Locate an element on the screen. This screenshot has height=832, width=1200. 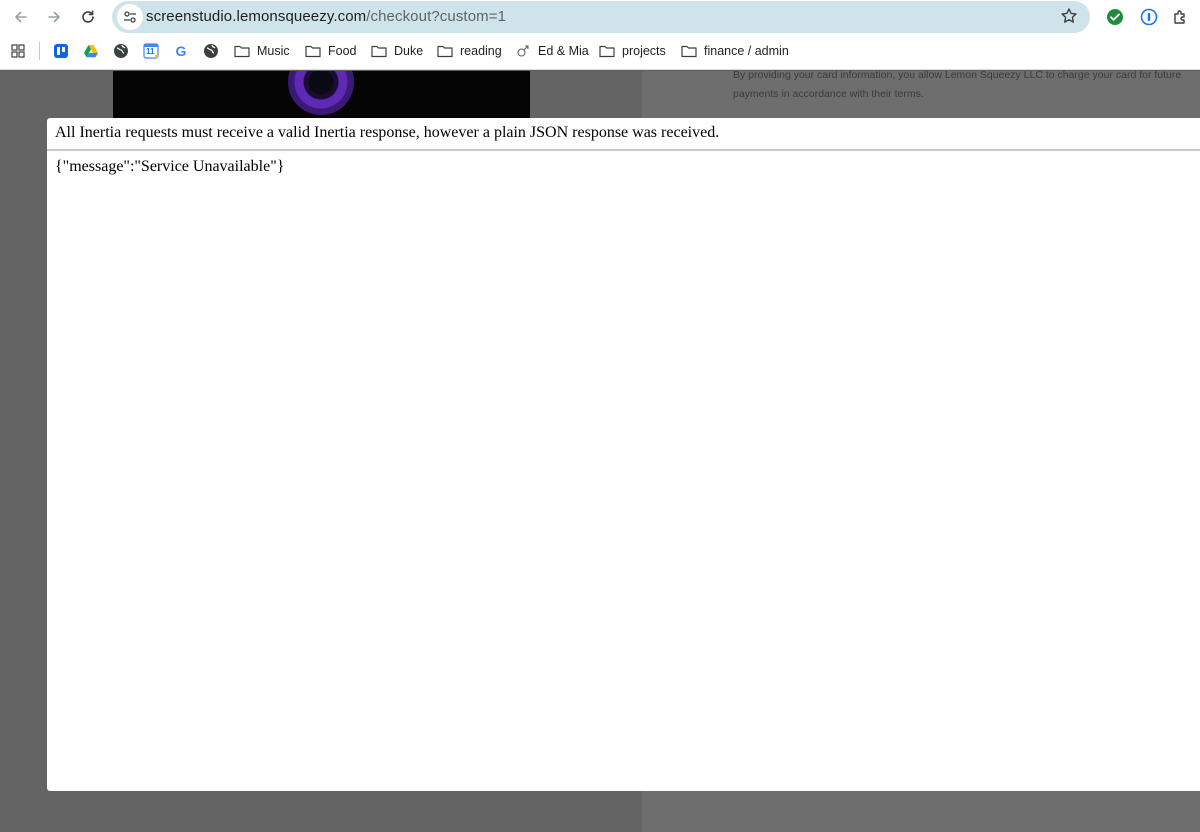
check-circle-icon is located at coordinates (1115, 17).